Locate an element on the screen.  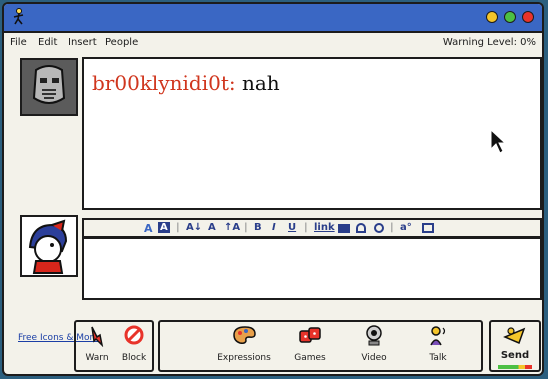
warning-meter is located at coordinates (515, 367).